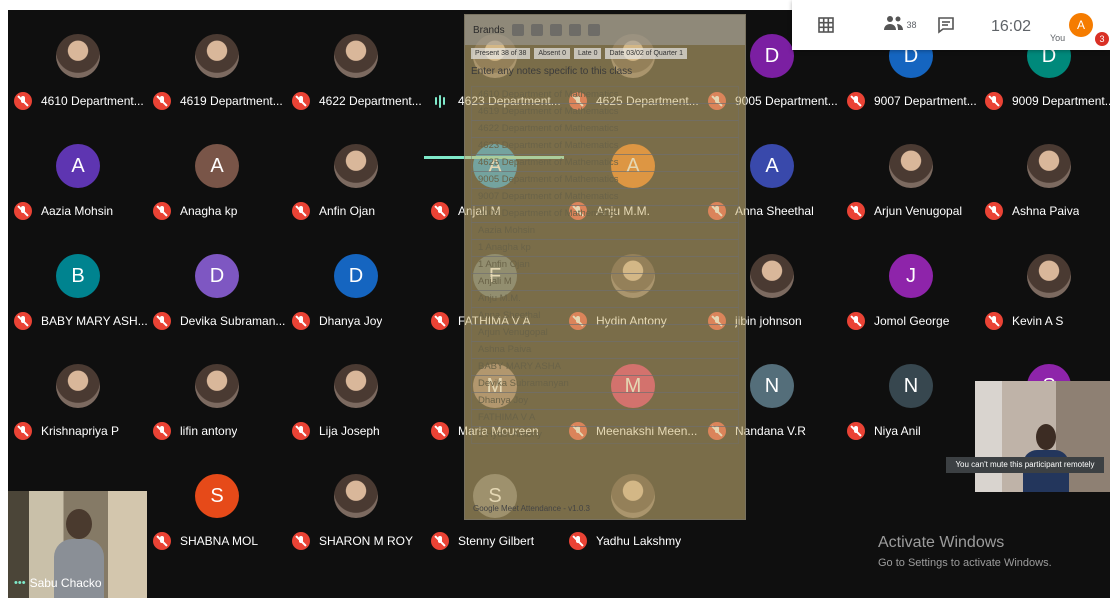  What do you see at coordinates (605, 282) in the screenshot?
I see `list-item: Anjali M` at bounding box center [605, 282].